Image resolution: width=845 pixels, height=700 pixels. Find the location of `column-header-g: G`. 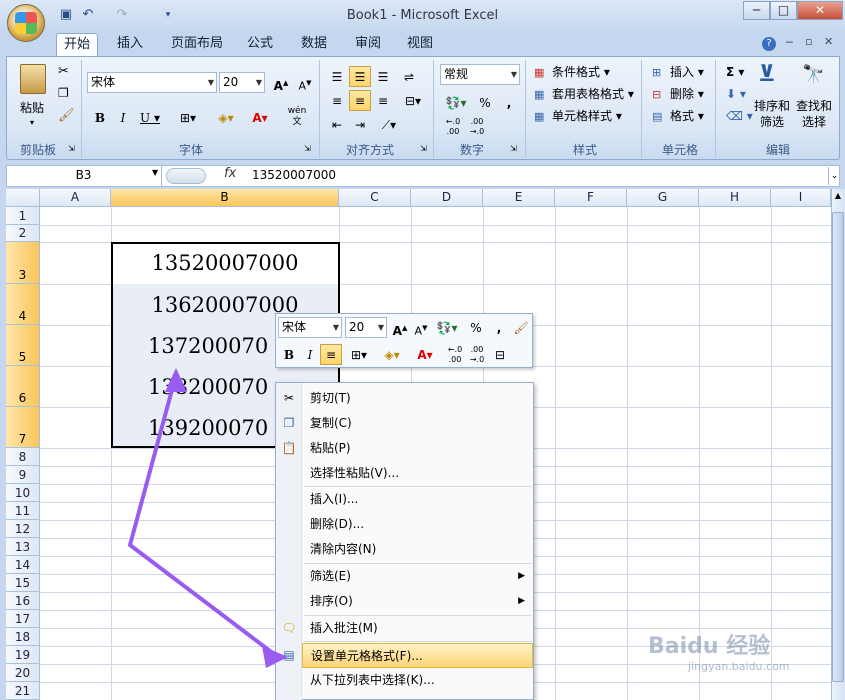

column-header-g: G is located at coordinates (663, 198).